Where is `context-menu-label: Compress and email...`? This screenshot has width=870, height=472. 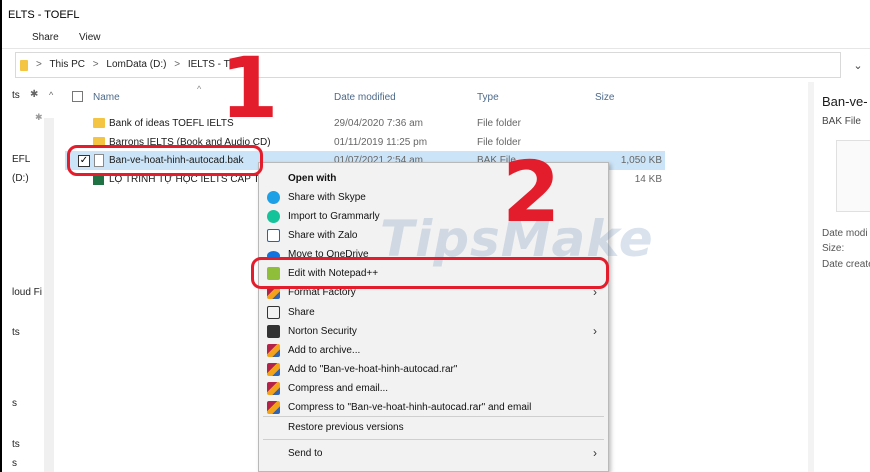 context-menu-label: Compress and email... is located at coordinates (338, 388).